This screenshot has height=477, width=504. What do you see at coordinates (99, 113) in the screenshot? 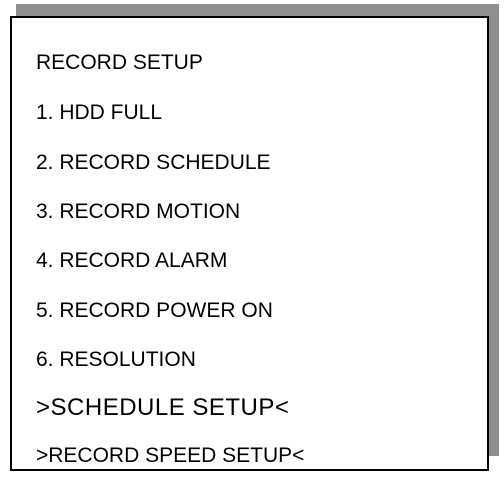
I see `menu-item-hdd-full: 1. HDD FULL` at bounding box center [99, 113].